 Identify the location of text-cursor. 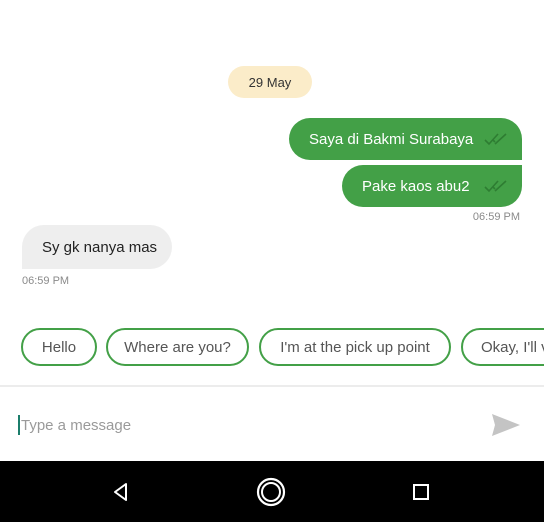
(19, 425).